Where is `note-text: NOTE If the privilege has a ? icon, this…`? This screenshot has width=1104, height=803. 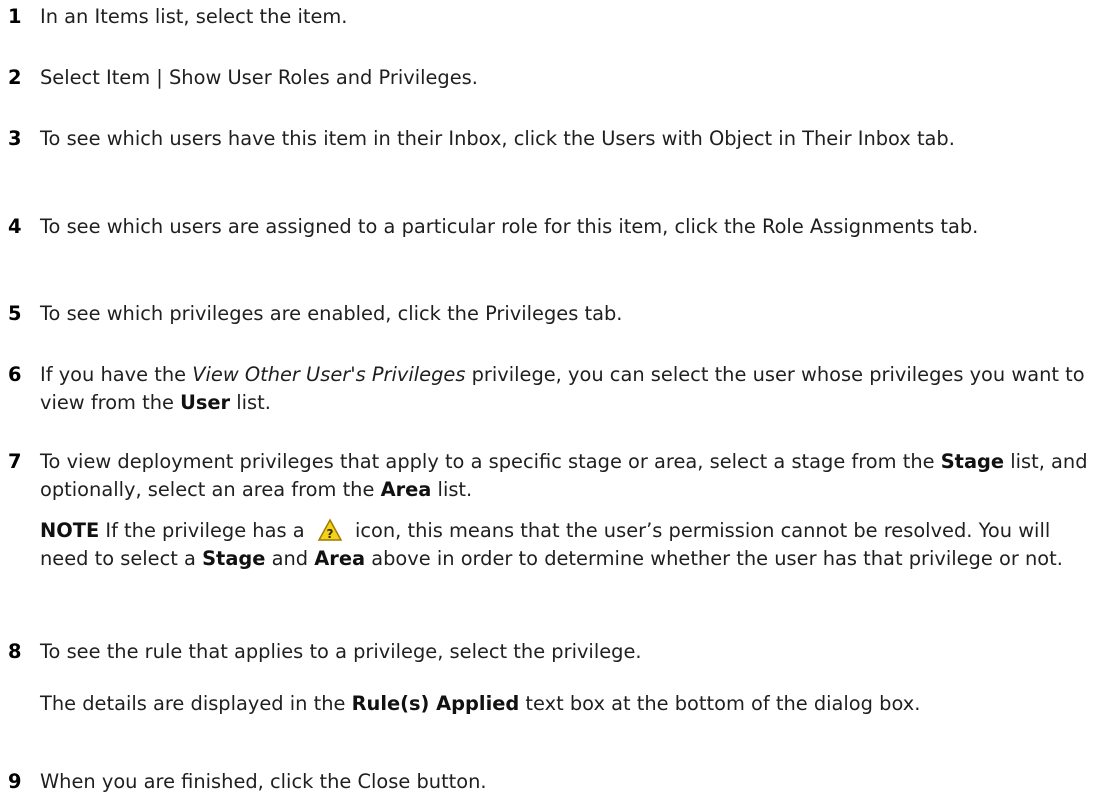
note-text: NOTE If the privilege has a ? icon, this… is located at coordinates (551, 544).